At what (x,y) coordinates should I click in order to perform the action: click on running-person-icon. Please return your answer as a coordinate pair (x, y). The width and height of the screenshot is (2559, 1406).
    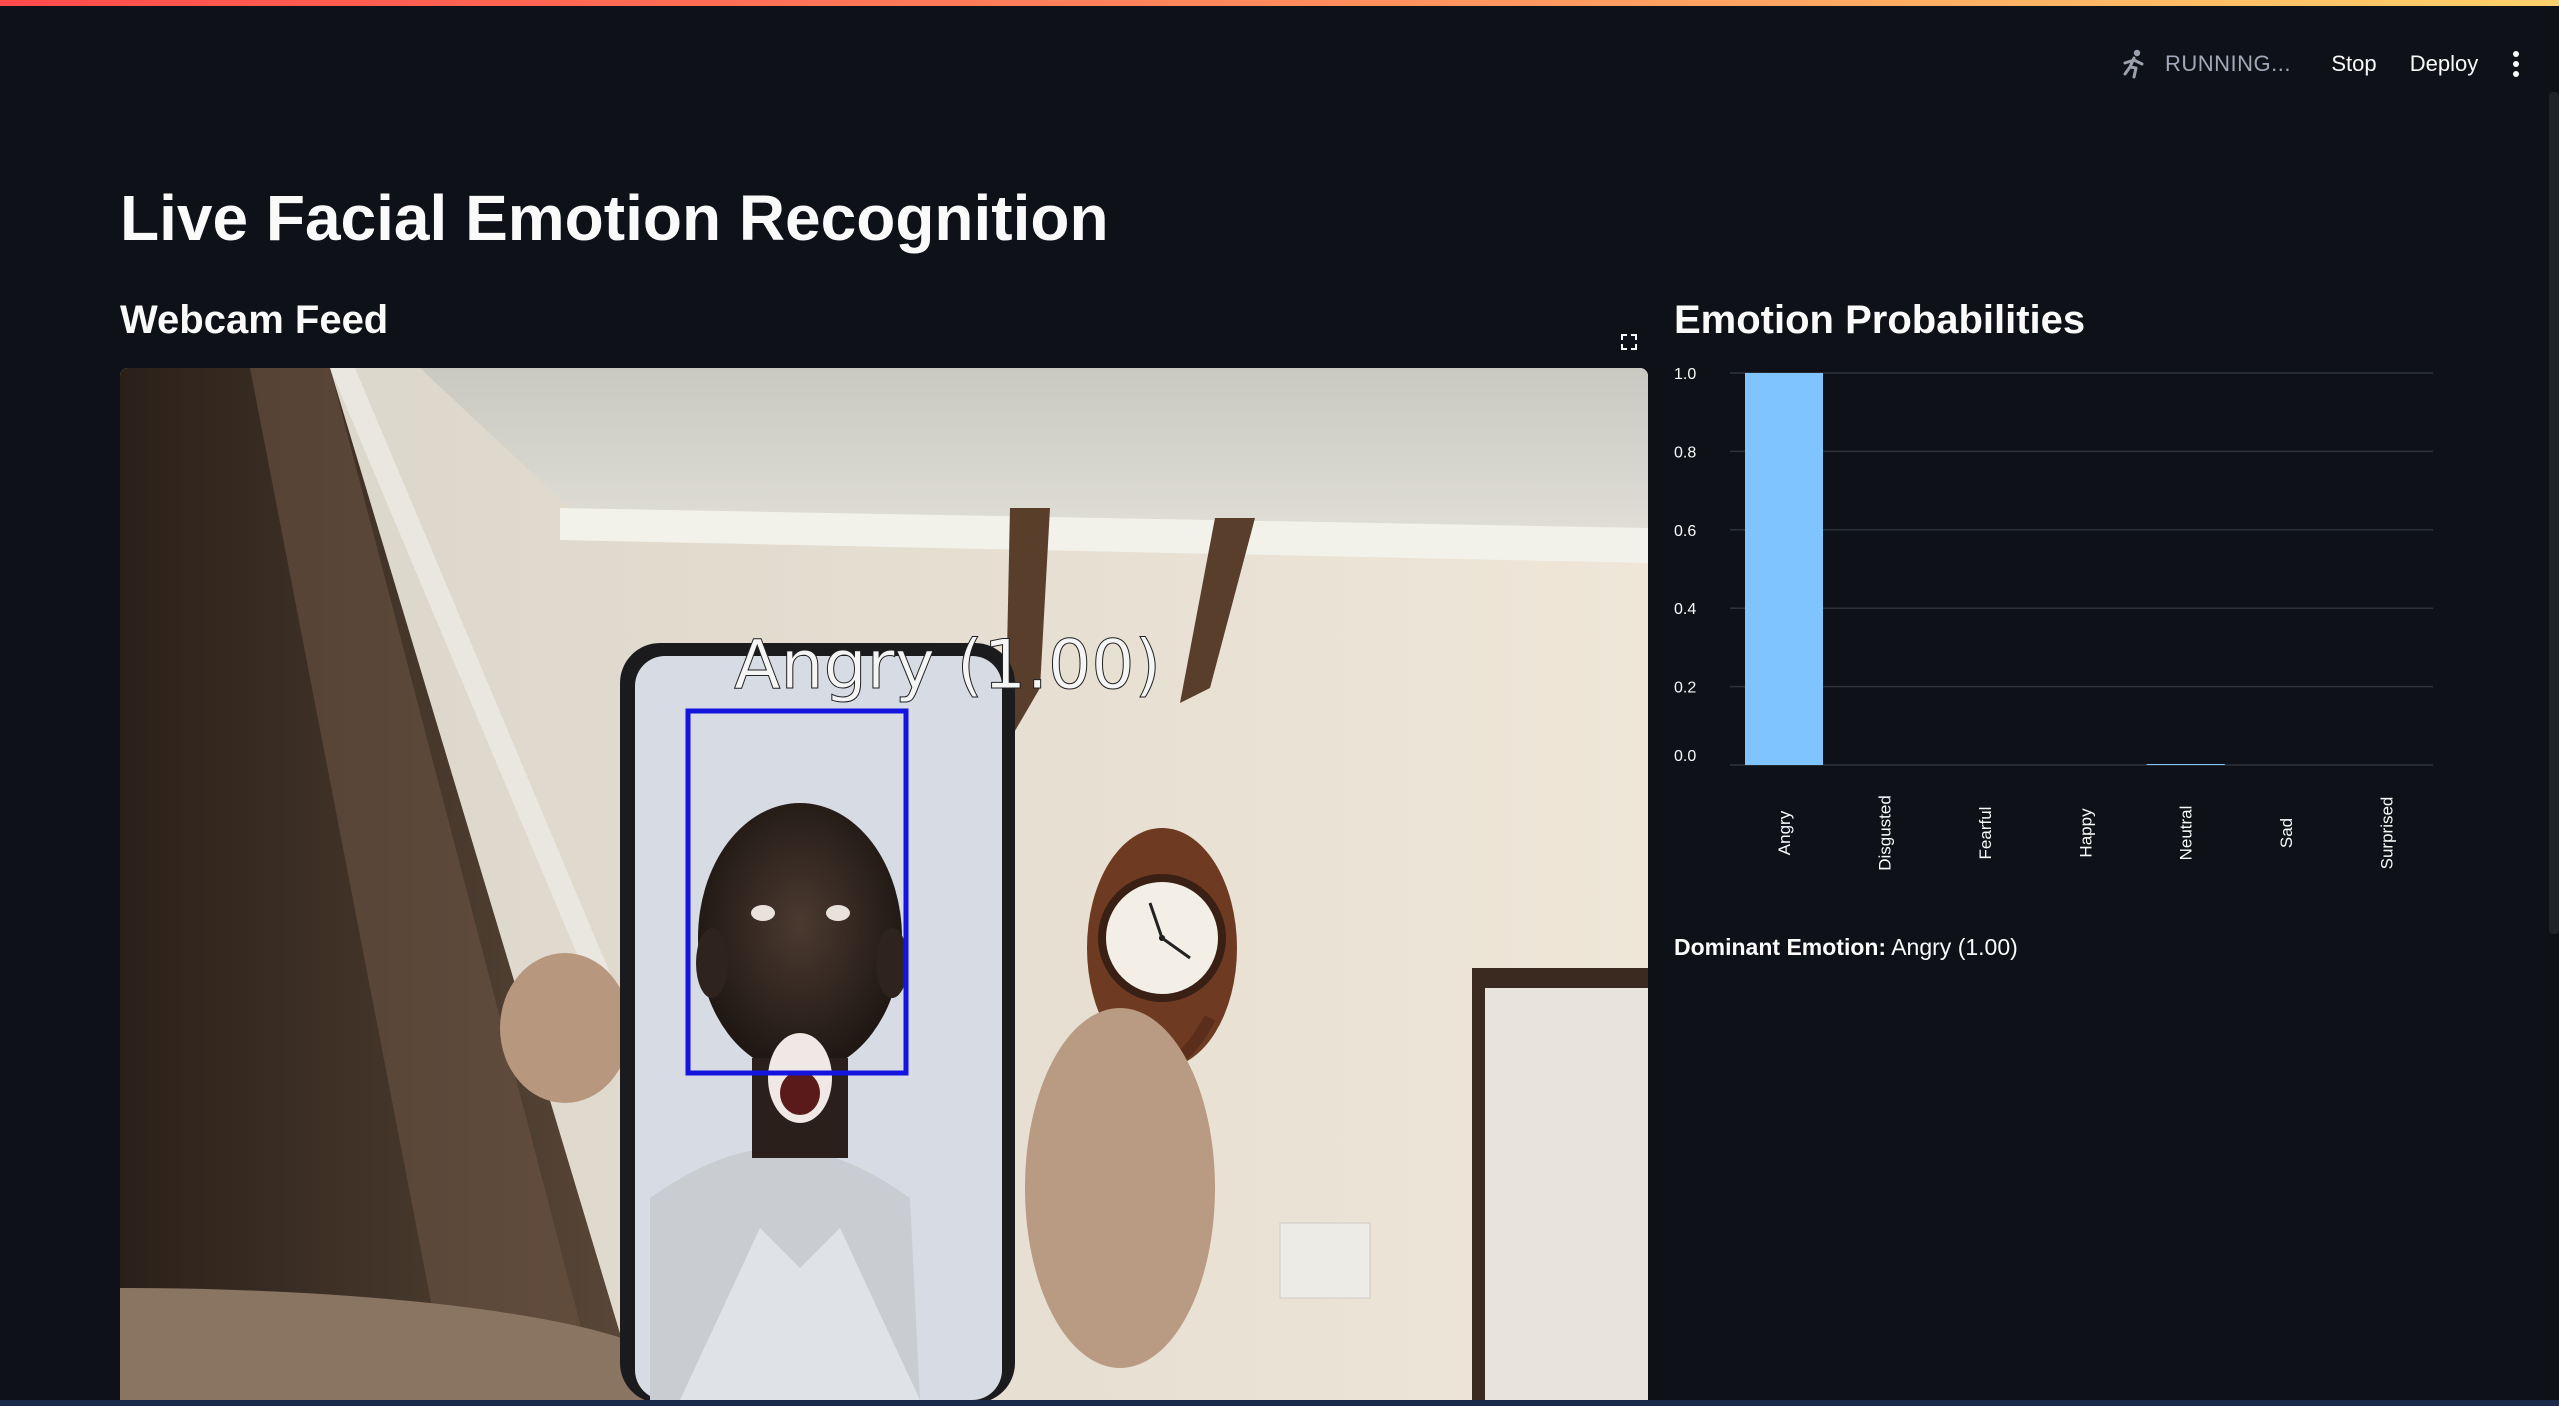
    Looking at the image, I should click on (2133, 64).